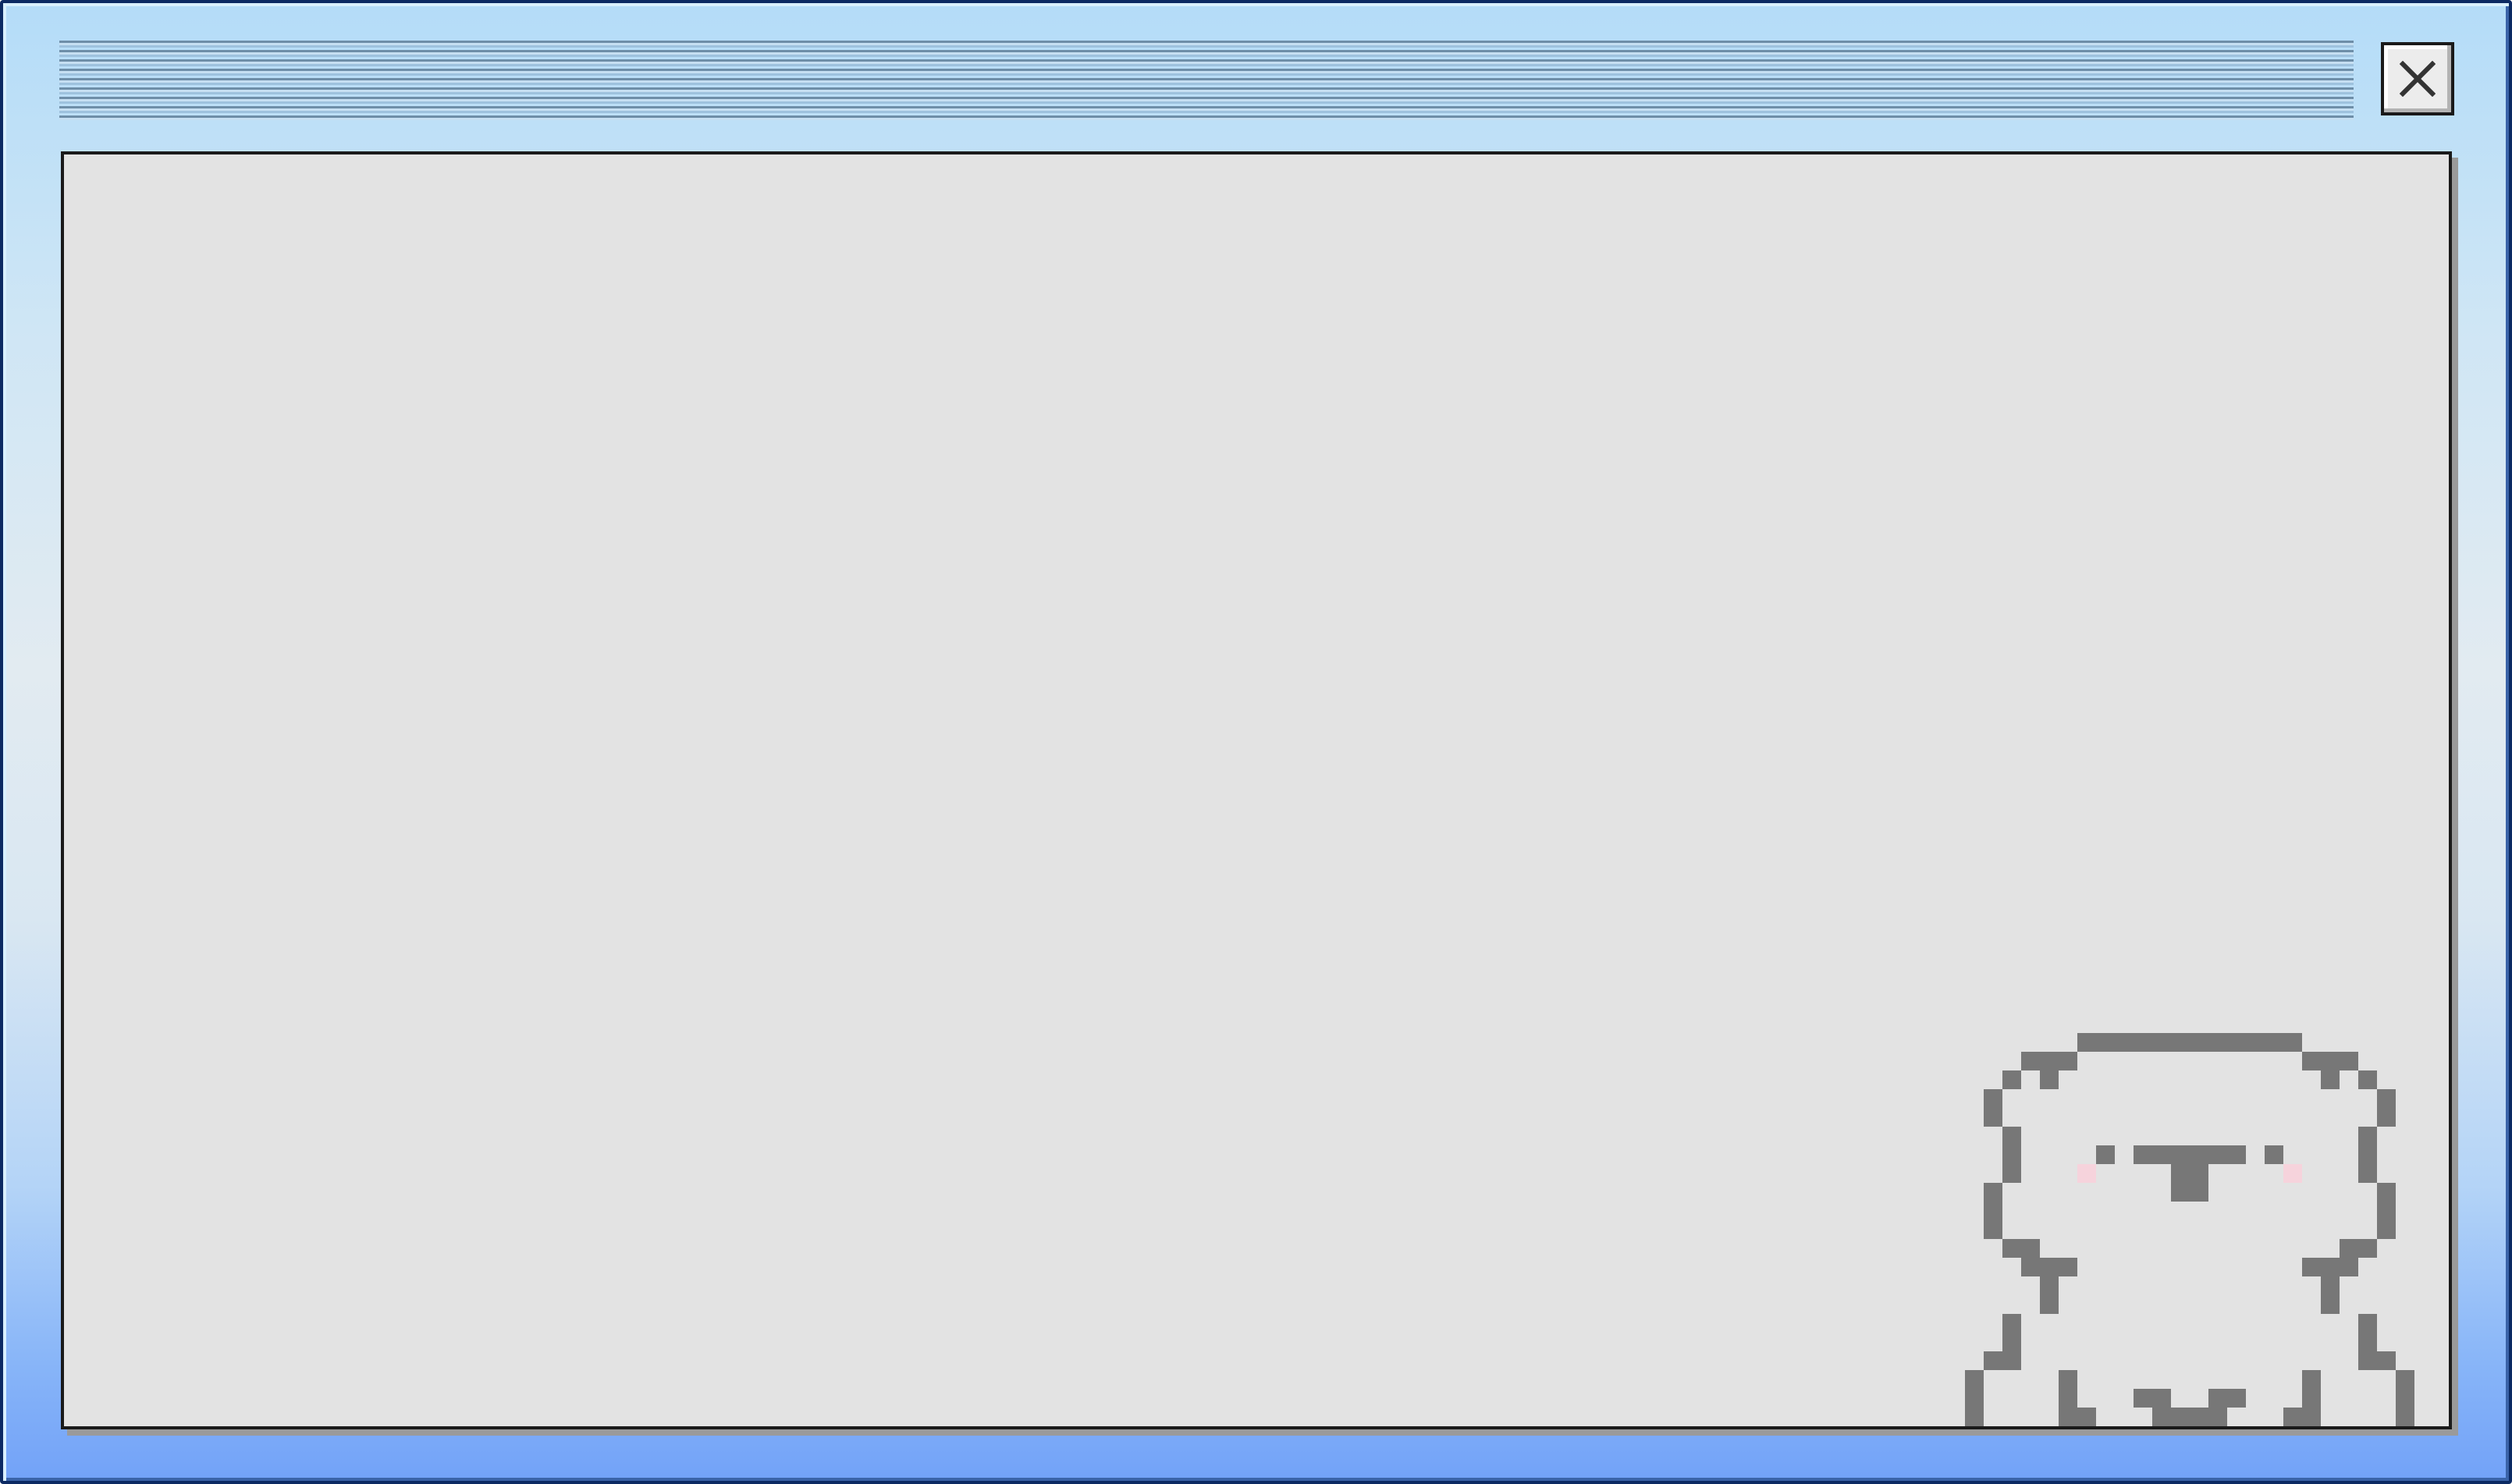 The image size is (2512, 1484). What do you see at coordinates (1206, 80) in the screenshot?
I see `title-bar-drag-handle` at bounding box center [1206, 80].